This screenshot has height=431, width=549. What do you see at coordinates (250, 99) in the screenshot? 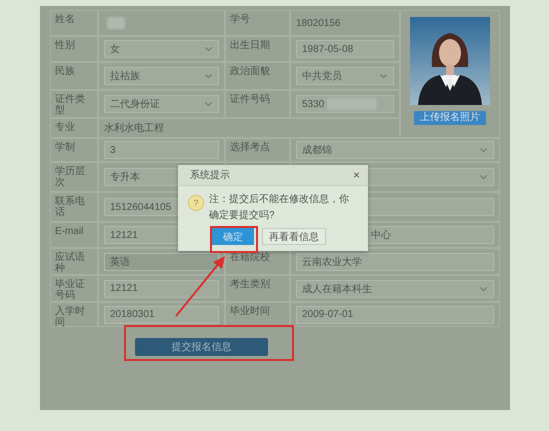
I see `field-label: 证件号码` at bounding box center [250, 99].